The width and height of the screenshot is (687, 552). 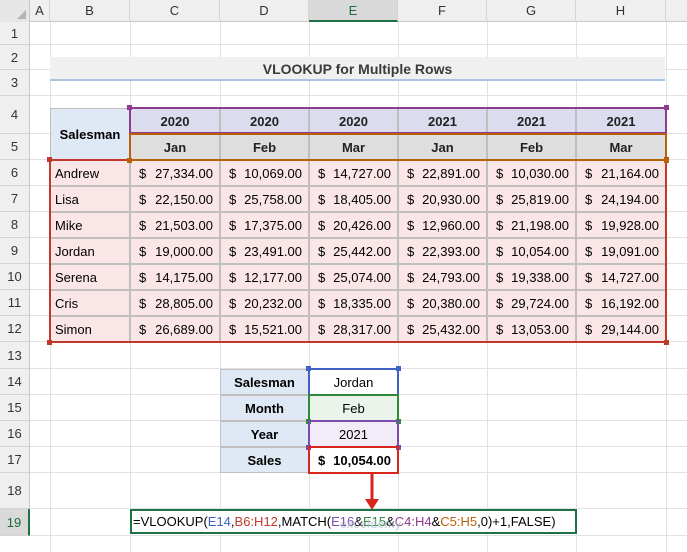 I want to click on salesman-name-cell: Jordan, so click(x=90, y=251).